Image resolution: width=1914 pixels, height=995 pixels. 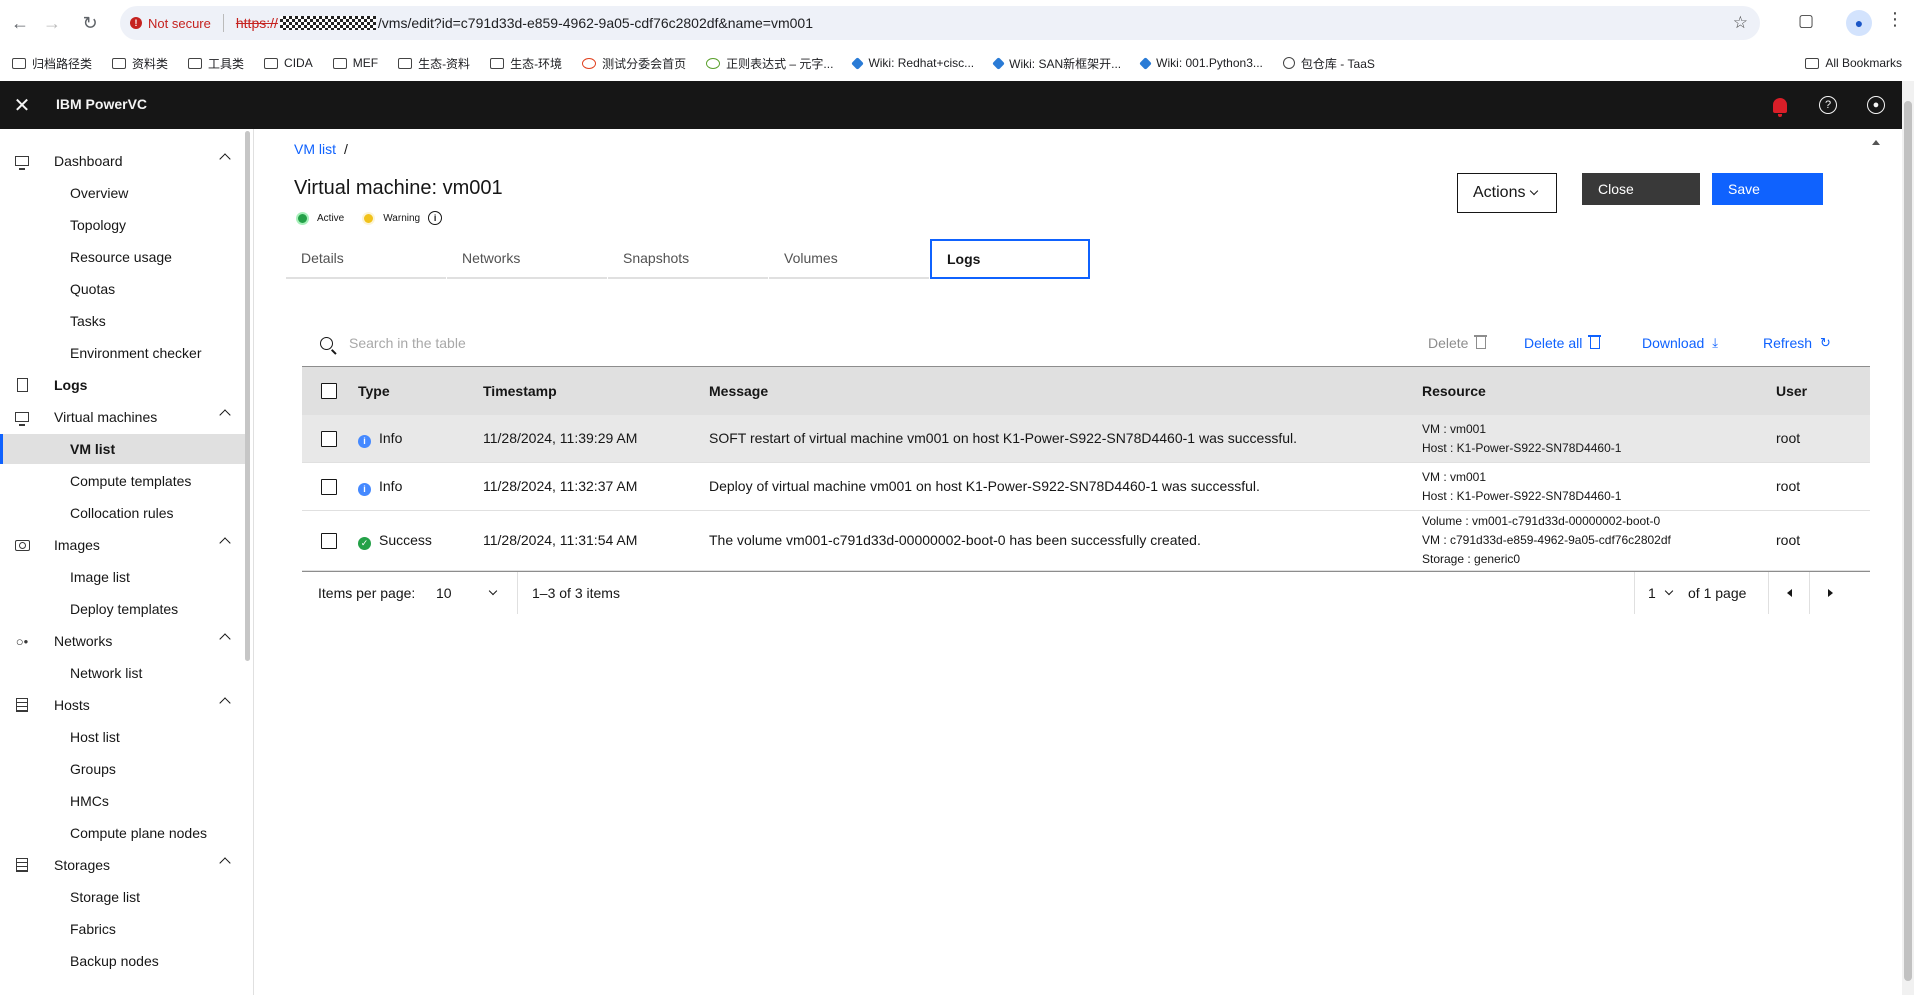 I want to click on sidebar-item-resource-usage: Resource usage, so click(x=122, y=257).